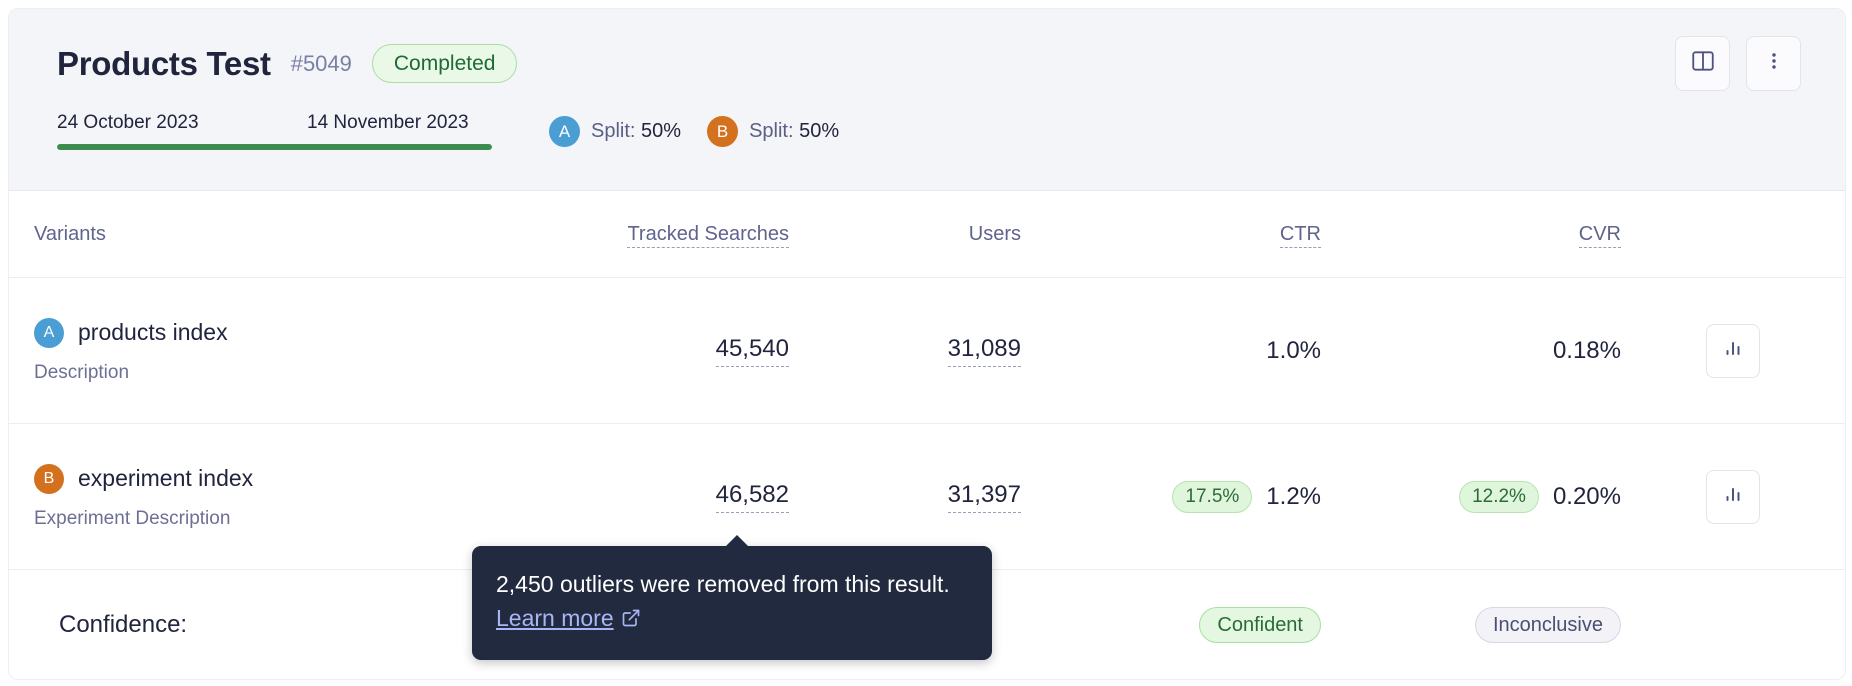 Image resolution: width=1852 pixels, height=686 pixels. I want to click on progress-fill, so click(274, 147).